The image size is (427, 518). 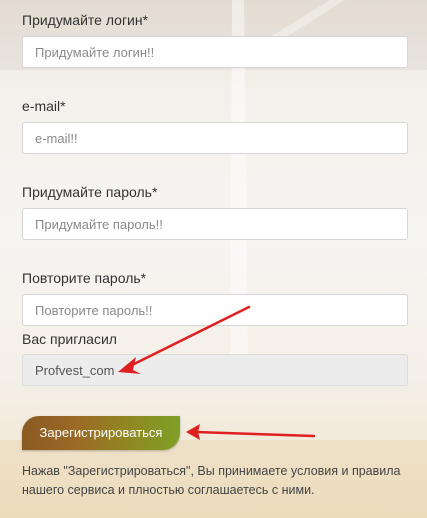 What do you see at coordinates (69, 339) in the screenshot?
I see `referrer-label: Вас пригласил` at bounding box center [69, 339].